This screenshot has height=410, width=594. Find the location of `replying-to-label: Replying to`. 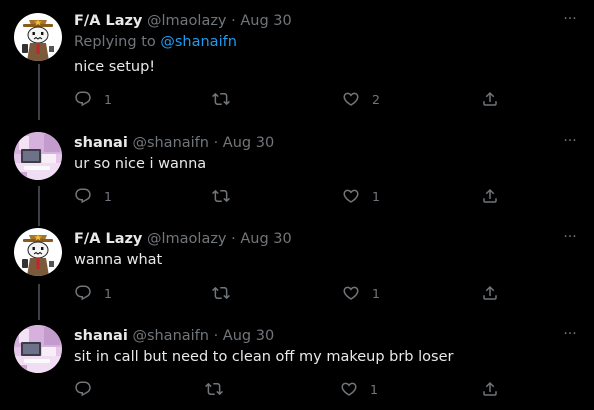

replying-to-label: Replying to is located at coordinates (115, 42).